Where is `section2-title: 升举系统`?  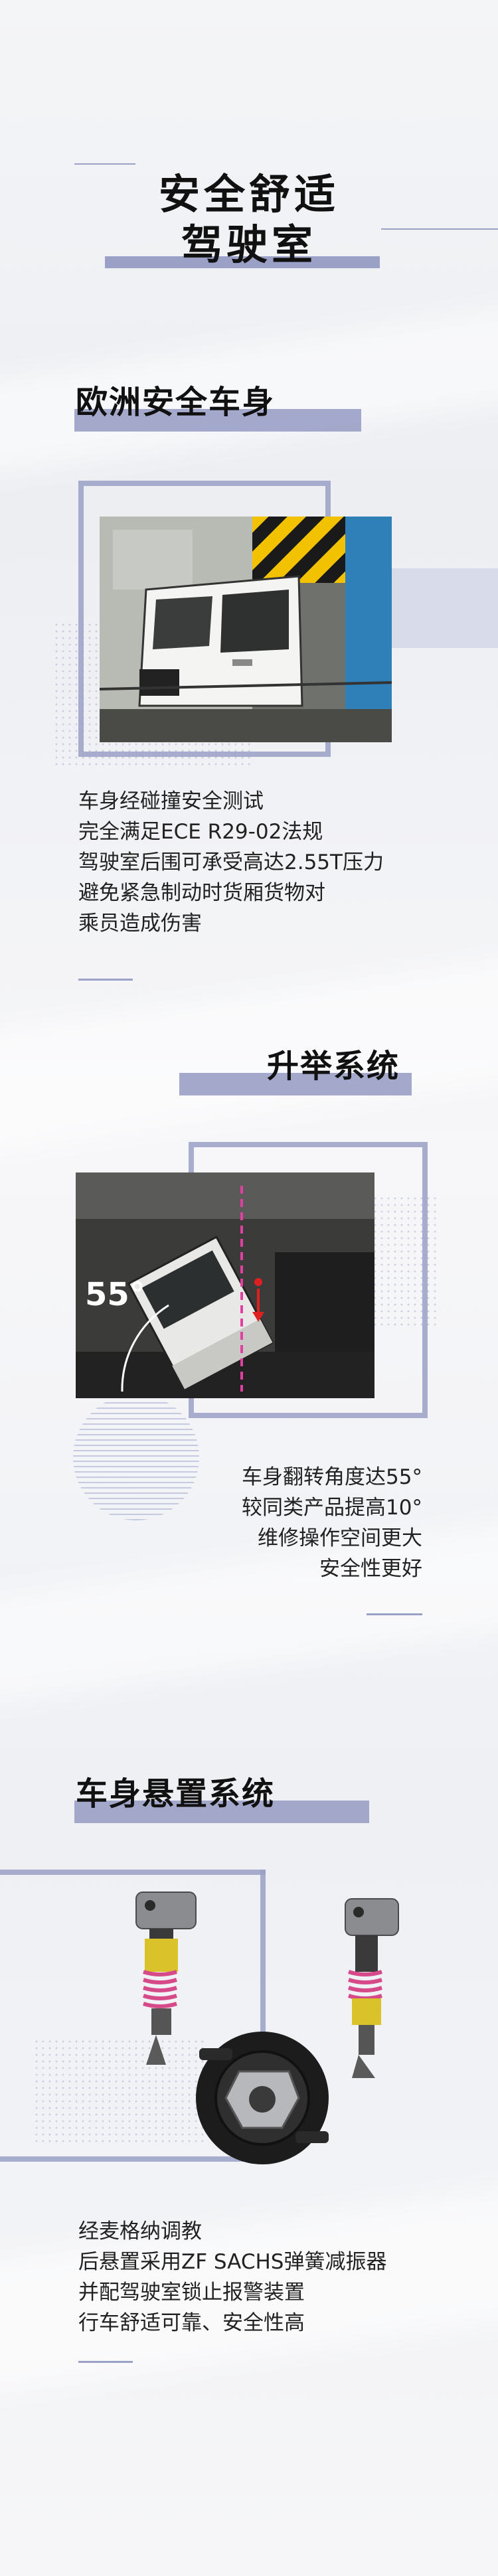 section2-title: 升举系统 is located at coordinates (333, 1066).